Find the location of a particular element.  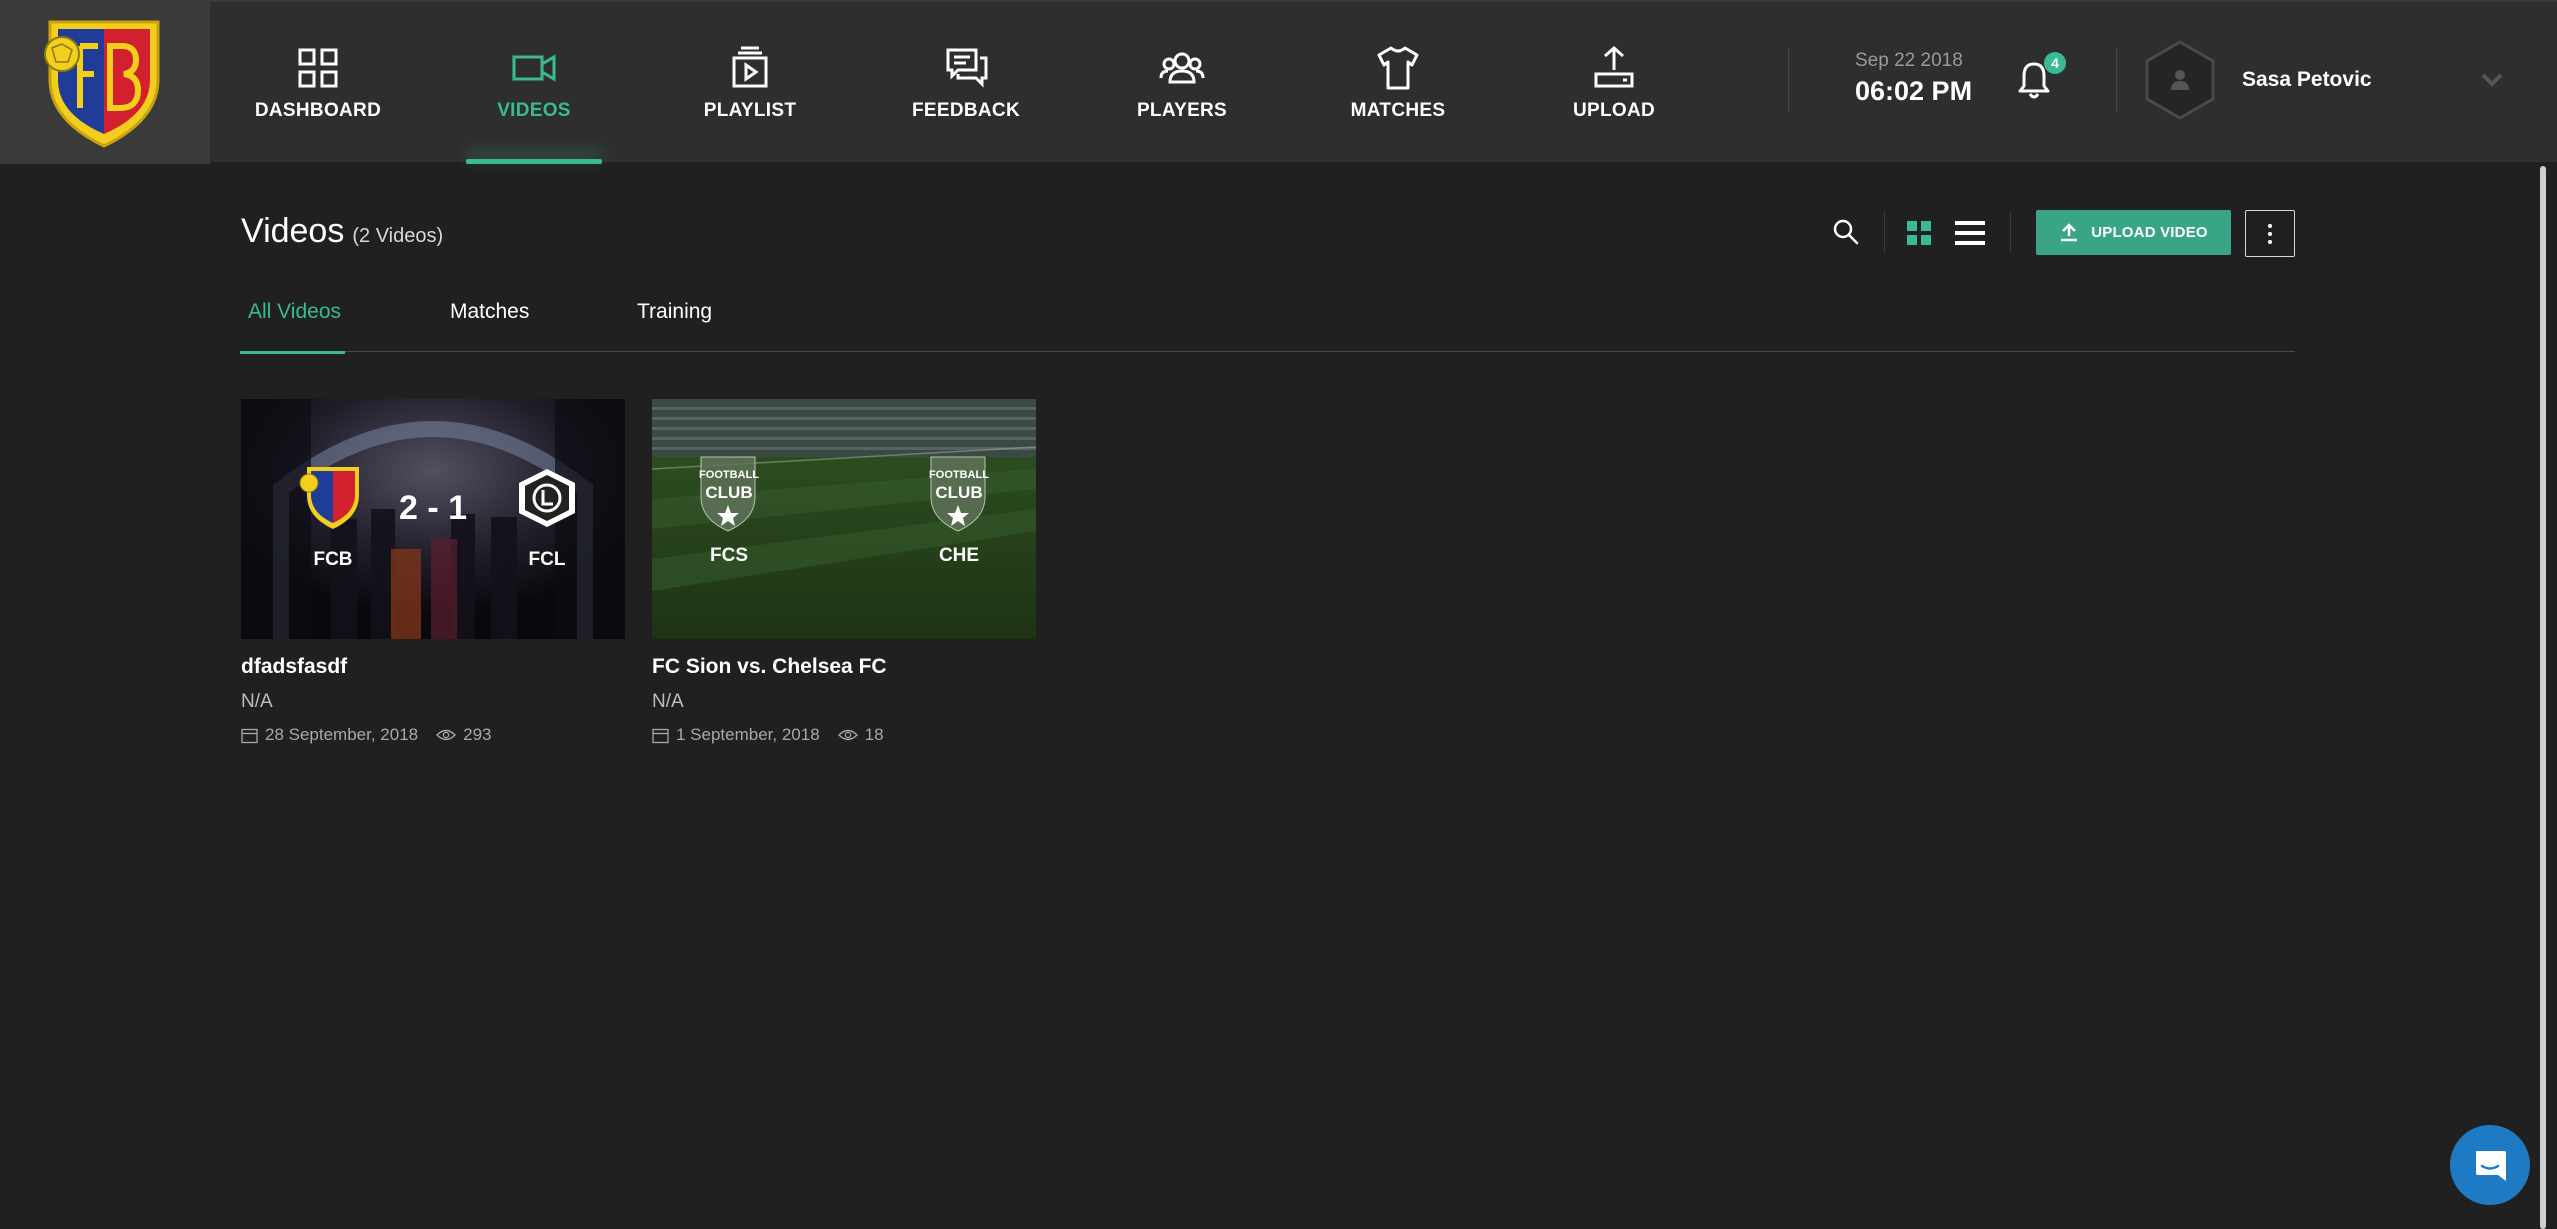

search-icon is located at coordinates (1846, 232).